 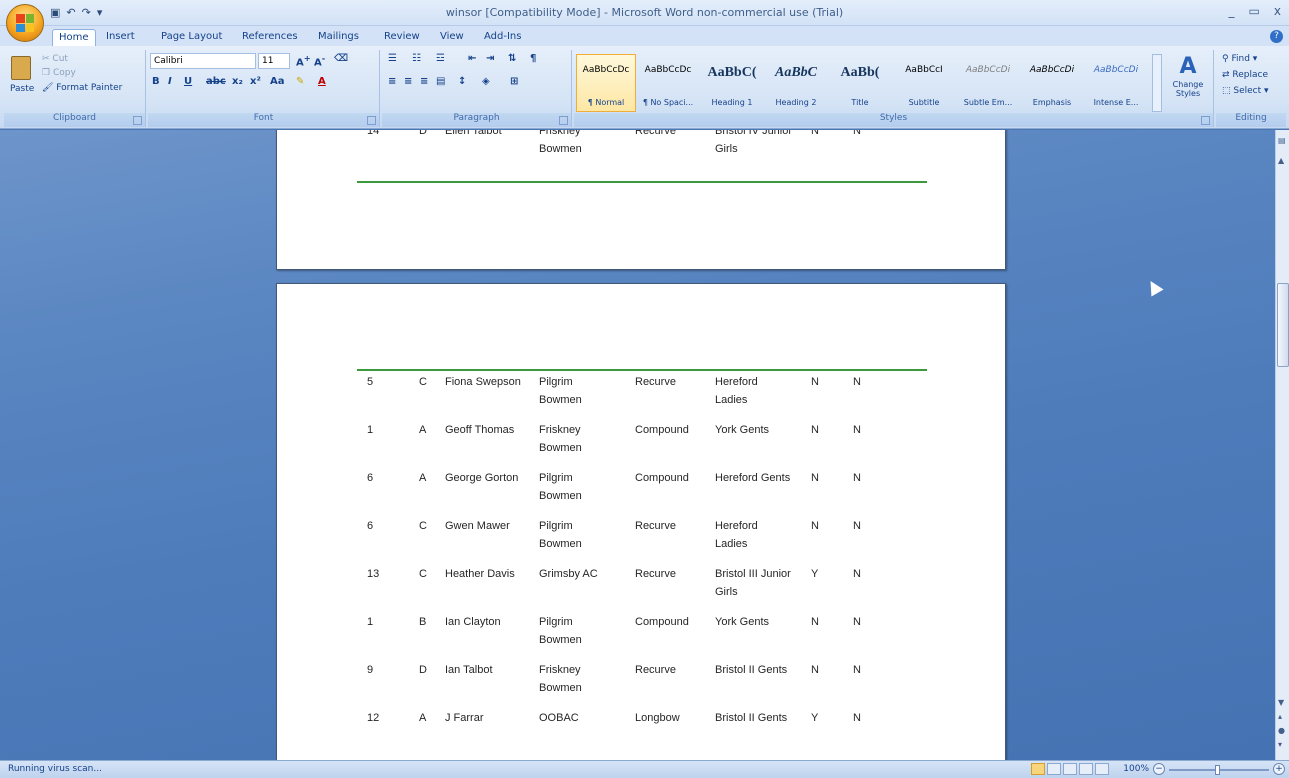 I want to click on scroll-up-icon: ▲, so click(x=1281, y=160).